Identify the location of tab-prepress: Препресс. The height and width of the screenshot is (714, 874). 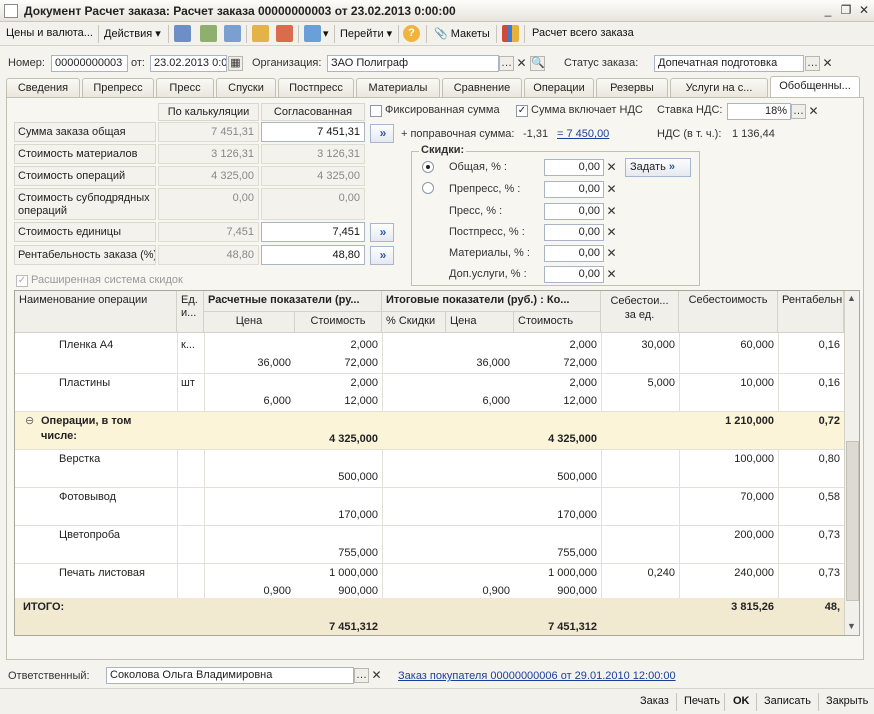
(118, 87).